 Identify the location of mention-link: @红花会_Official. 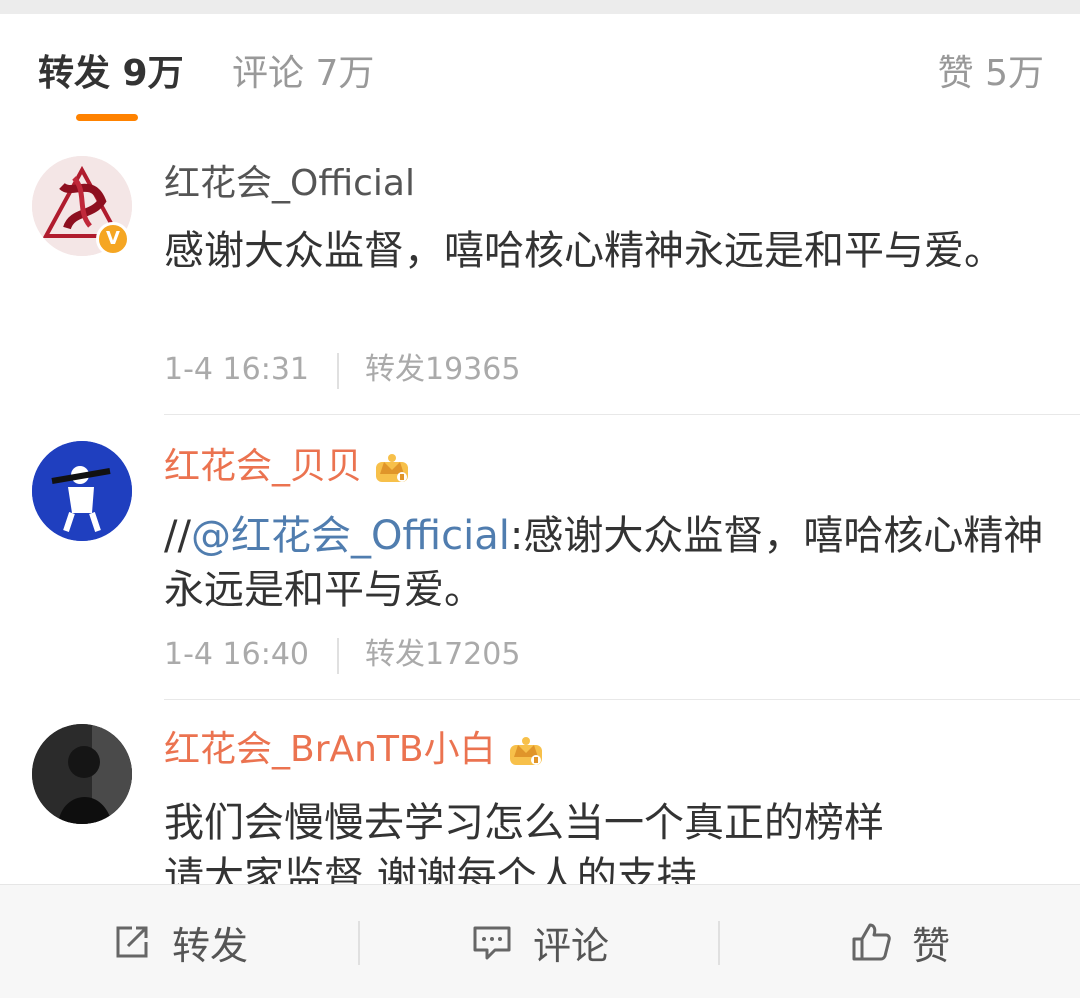
(350, 536).